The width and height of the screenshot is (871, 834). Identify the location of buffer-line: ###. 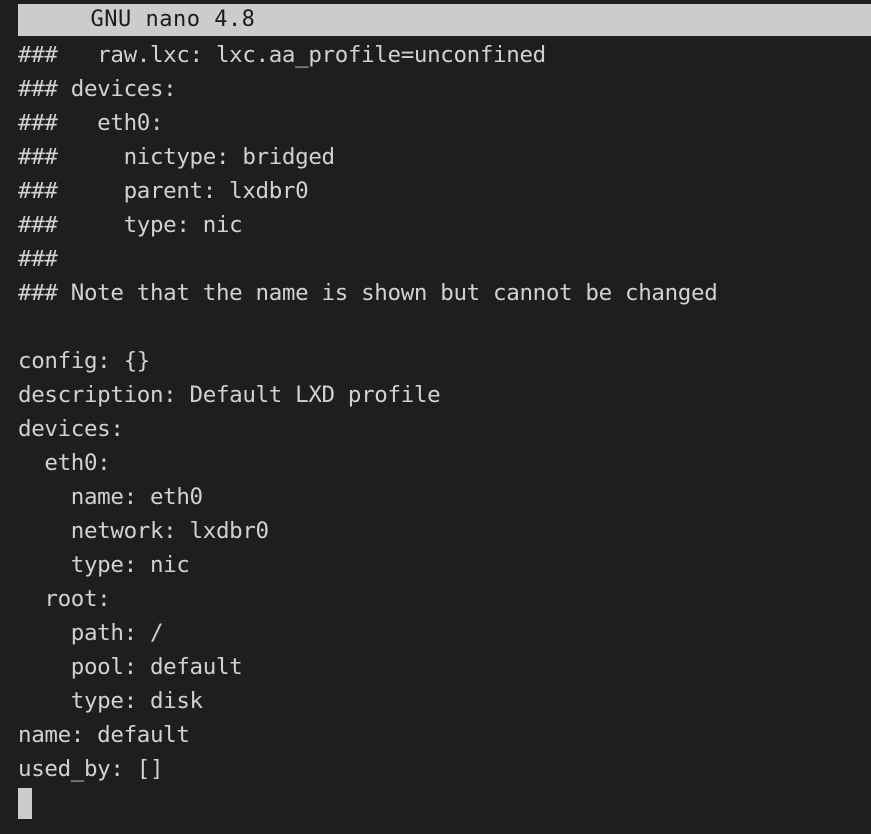
(444, 259).